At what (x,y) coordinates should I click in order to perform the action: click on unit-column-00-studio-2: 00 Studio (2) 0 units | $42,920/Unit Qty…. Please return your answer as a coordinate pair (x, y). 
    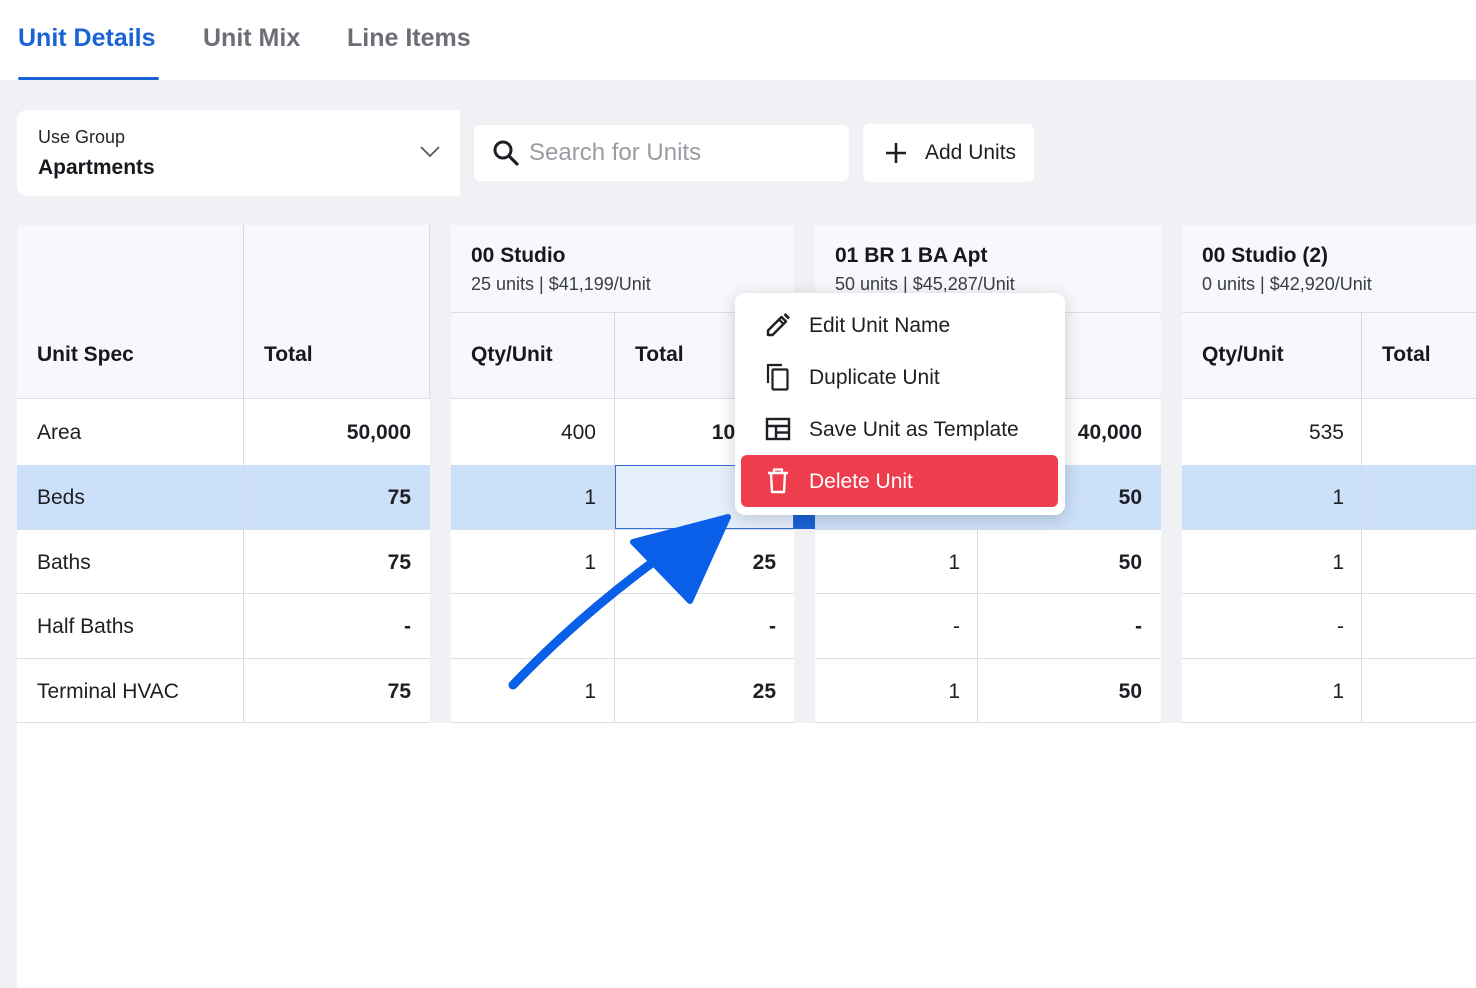
    Looking at the image, I should click on (1329, 474).